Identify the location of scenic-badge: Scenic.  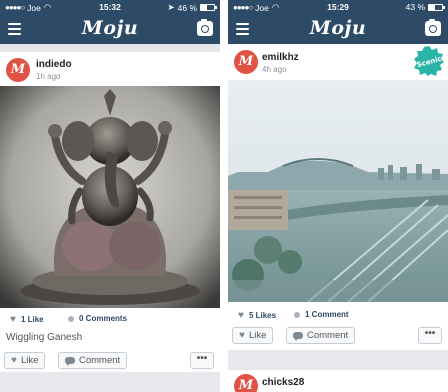
(429, 61).